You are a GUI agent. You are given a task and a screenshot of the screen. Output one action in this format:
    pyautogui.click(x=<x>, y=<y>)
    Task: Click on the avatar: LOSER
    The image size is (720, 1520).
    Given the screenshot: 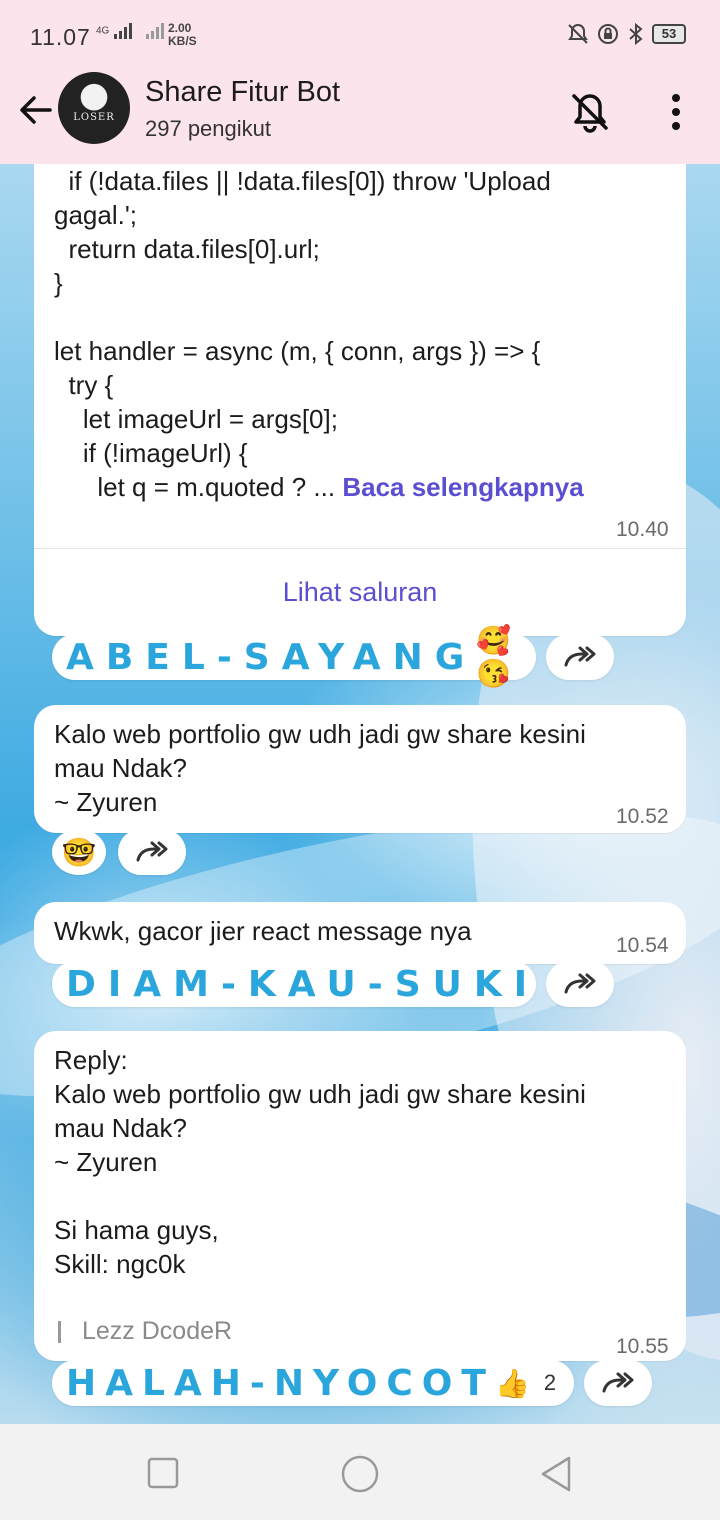 What is the action you would take?
    pyautogui.click(x=94, y=108)
    